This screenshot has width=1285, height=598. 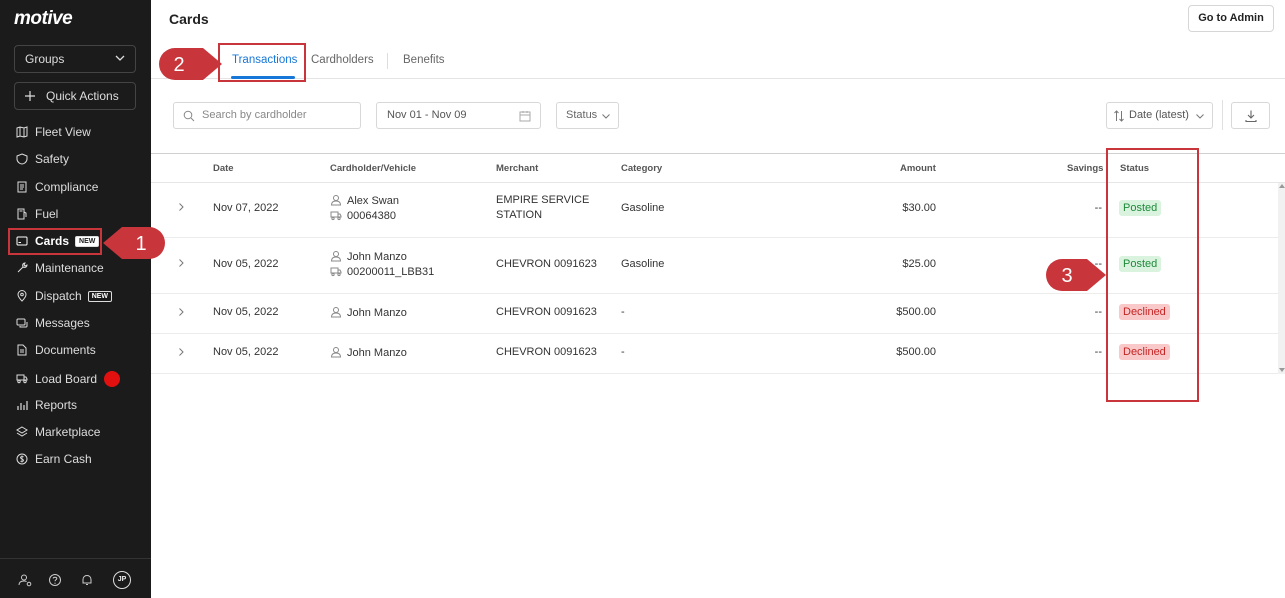 I want to click on groups-dropdown: Groups, so click(x=75, y=59).